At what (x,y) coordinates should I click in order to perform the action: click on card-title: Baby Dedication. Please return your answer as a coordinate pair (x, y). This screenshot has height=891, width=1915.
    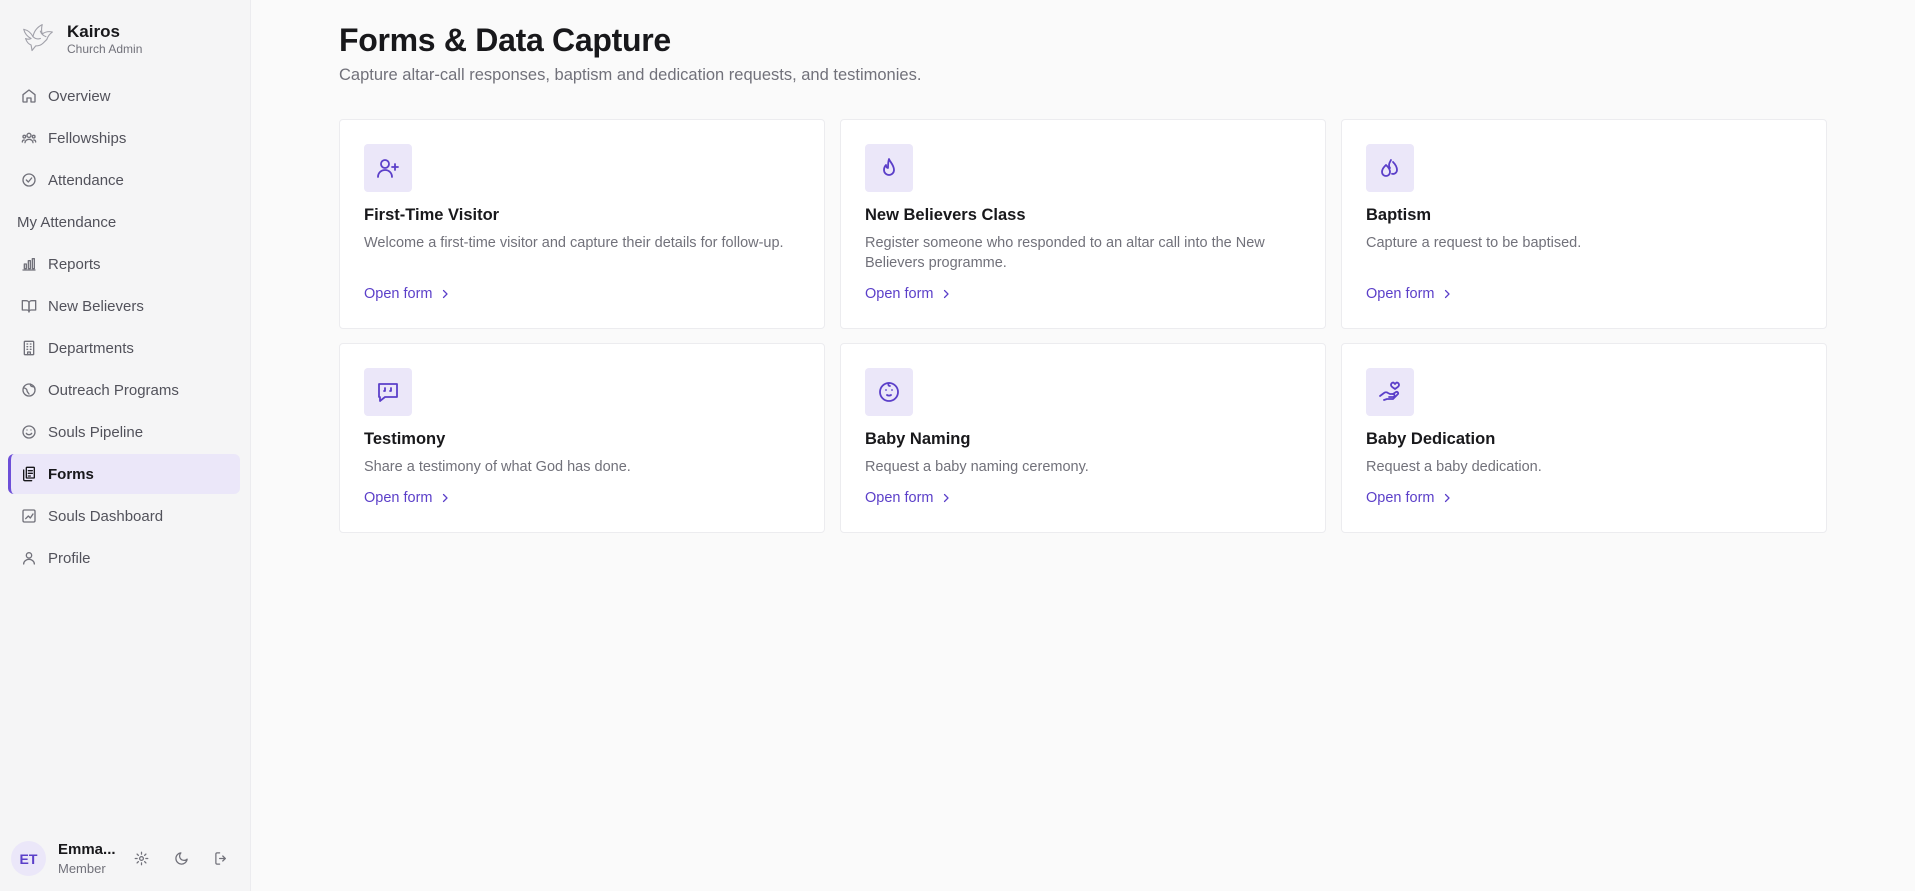
    Looking at the image, I should click on (1431, 439).